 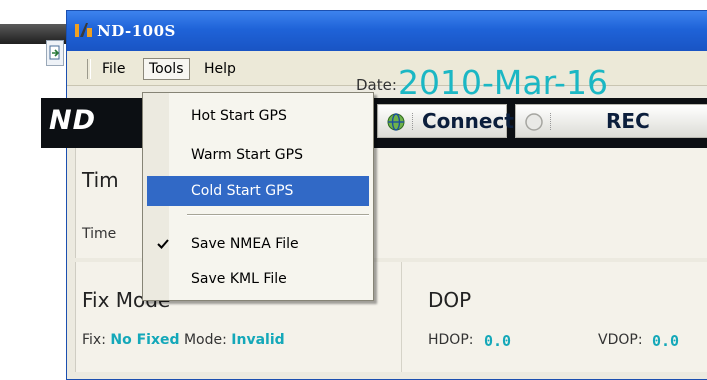 I want to click on menu-item-cold-start-gps: Cold Start GPS, so click(x=258, y=191).